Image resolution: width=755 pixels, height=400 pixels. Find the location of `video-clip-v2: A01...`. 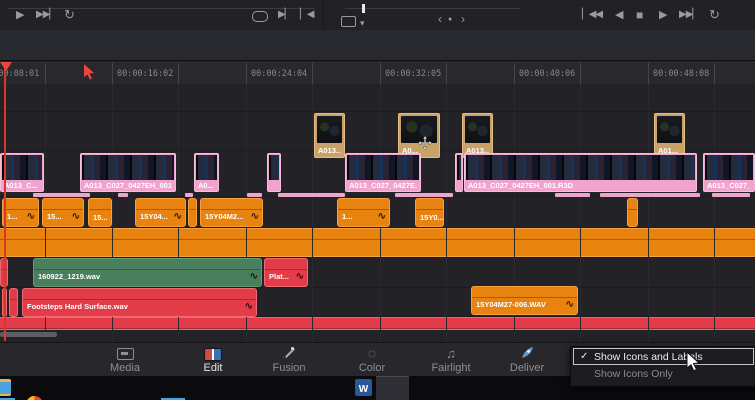

video-clip-v2: A01... is located at coordinates (669, 135).